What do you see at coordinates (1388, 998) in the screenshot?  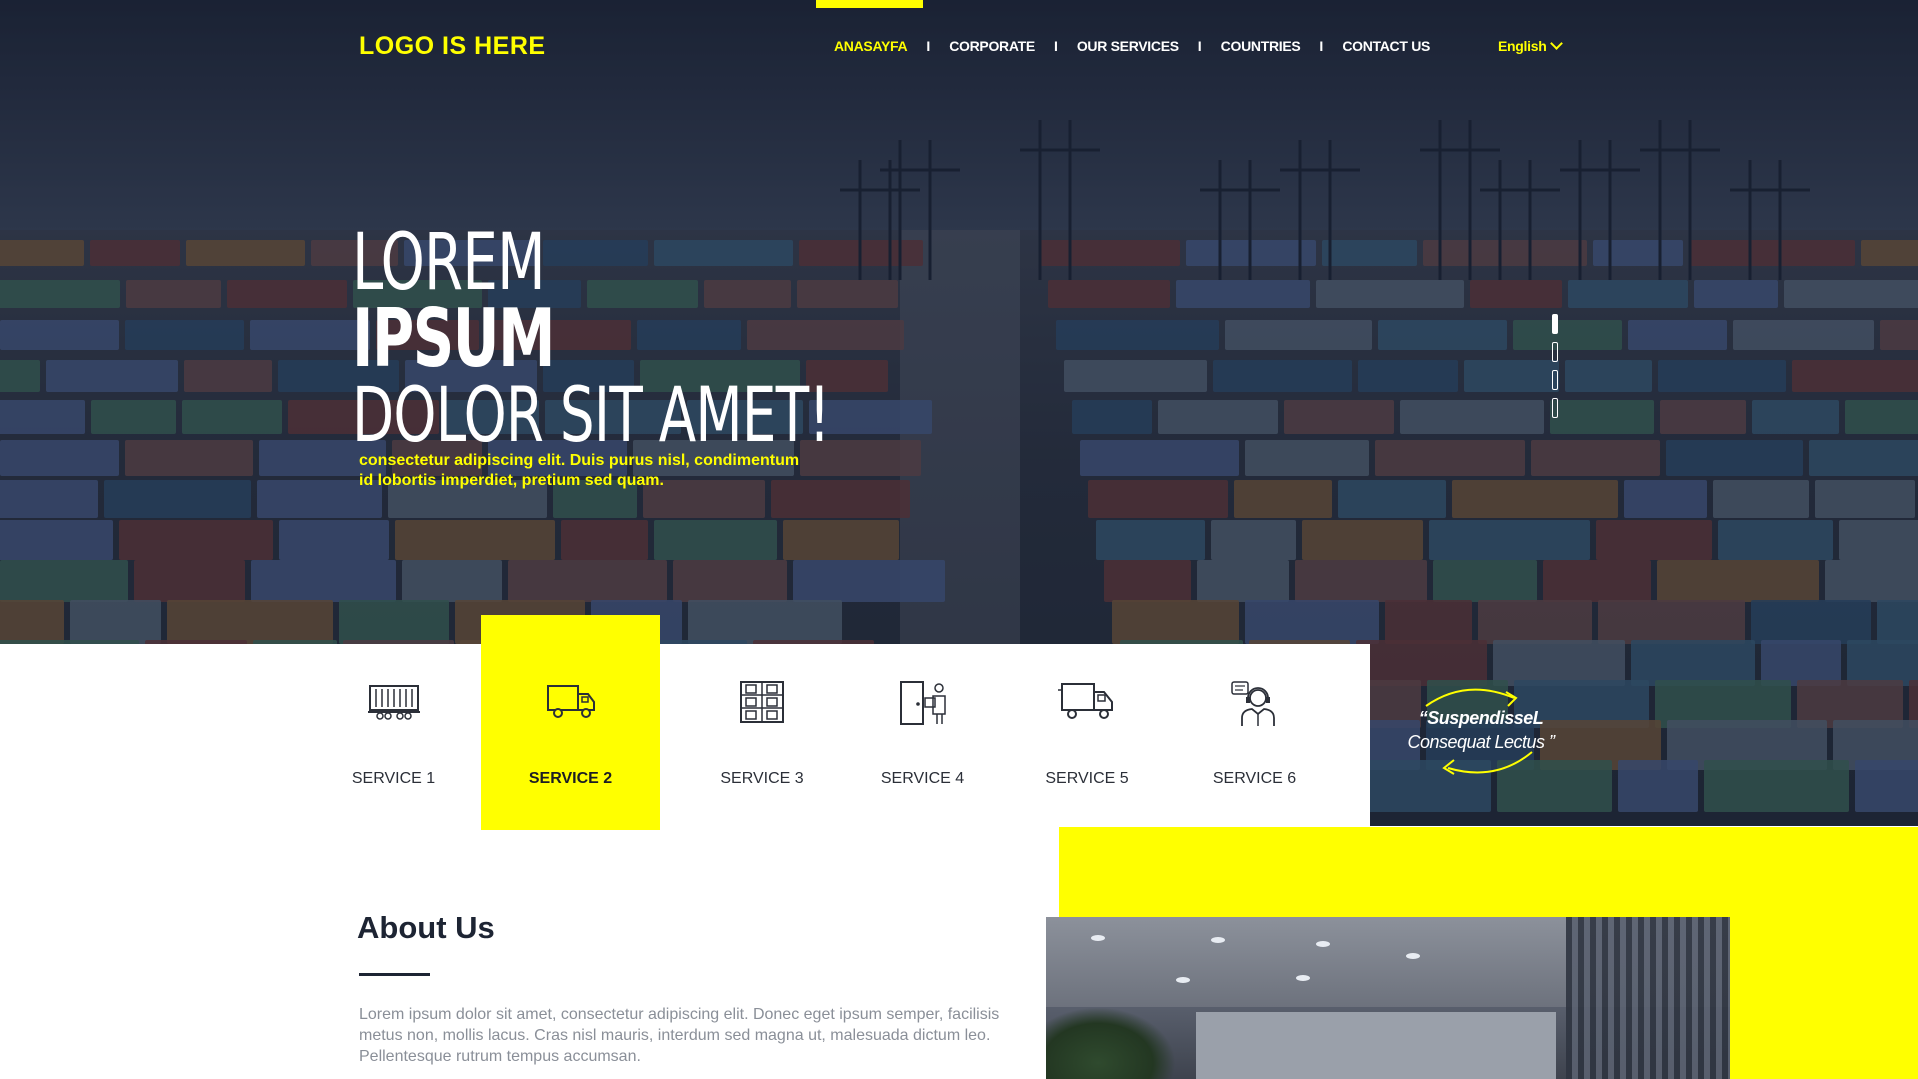 I see `office-photo` at bounding box center [1388, 998].